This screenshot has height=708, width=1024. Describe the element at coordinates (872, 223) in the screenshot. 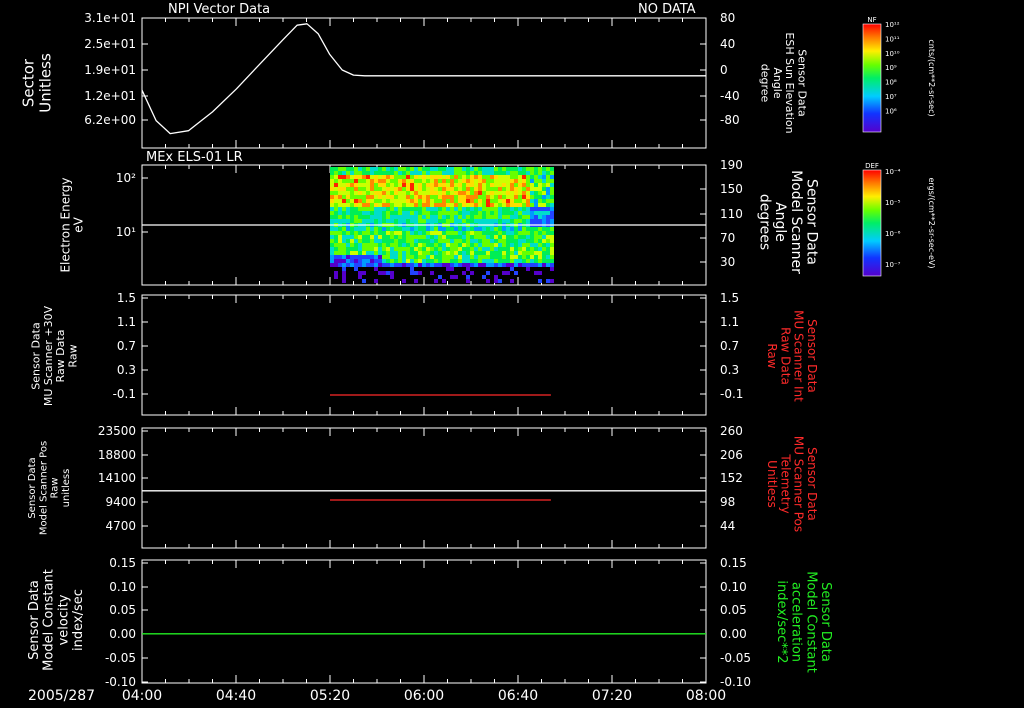

I see `colorbar-2-gradient` at that location.